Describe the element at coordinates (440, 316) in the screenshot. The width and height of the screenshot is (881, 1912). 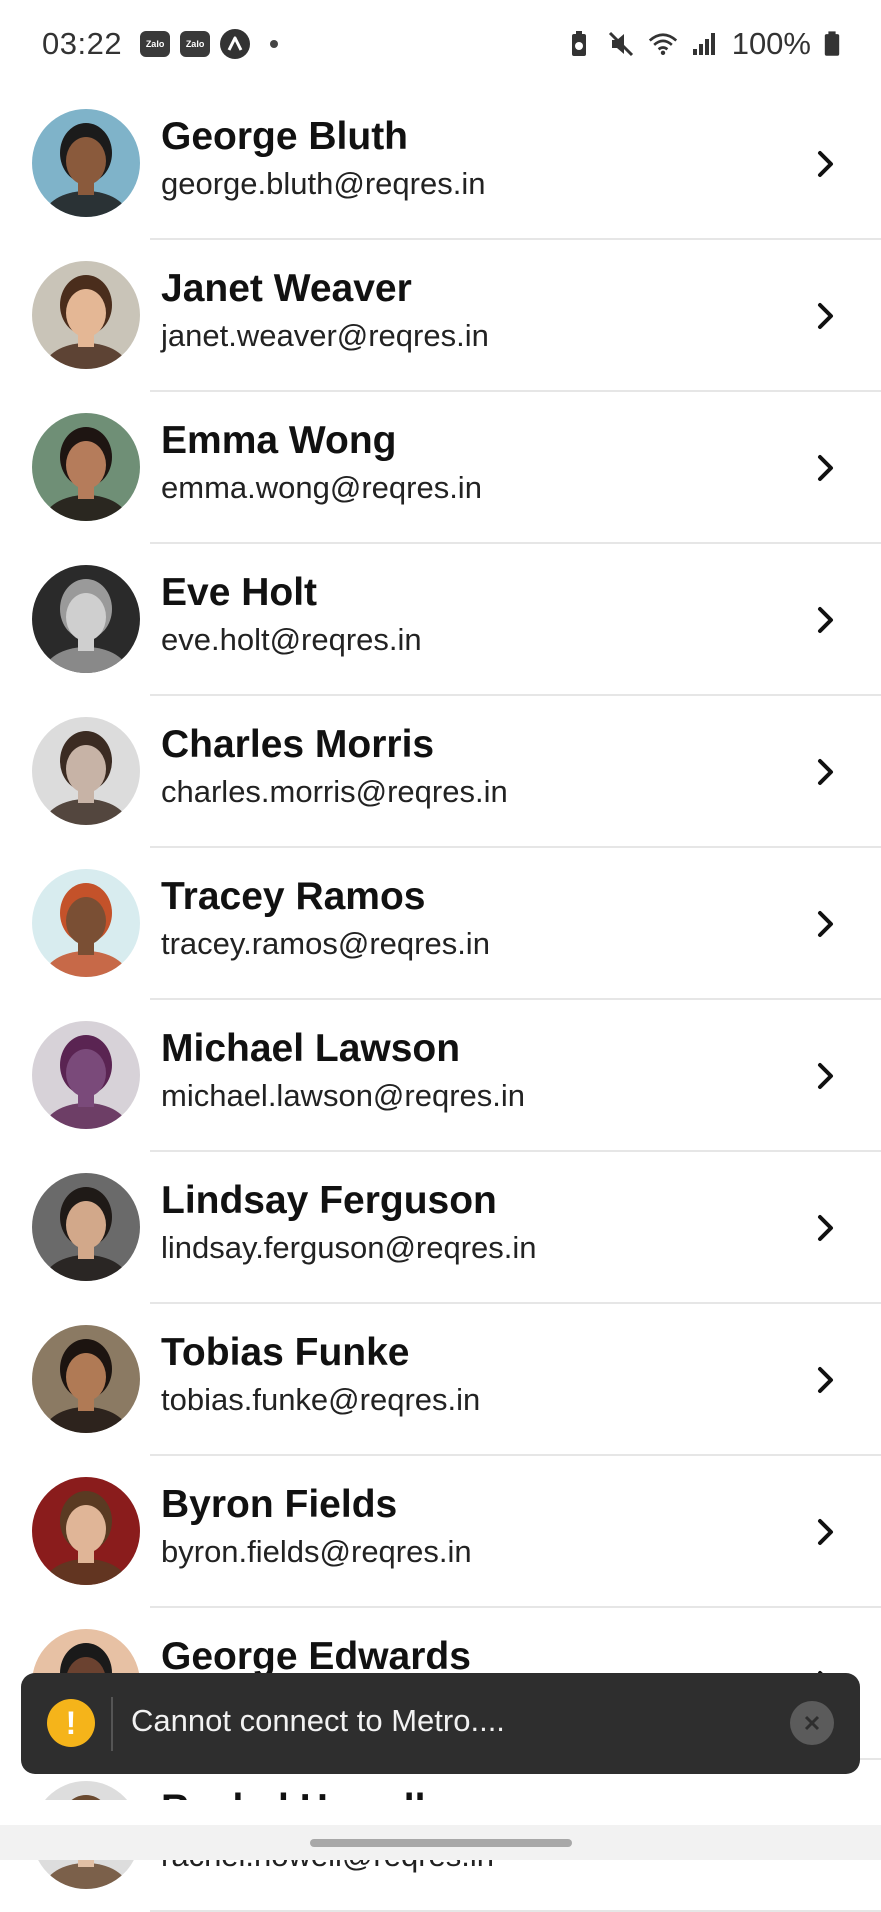
I see `user-list-item: Janet Weaver janet.weaver@reqres.in` at that location.